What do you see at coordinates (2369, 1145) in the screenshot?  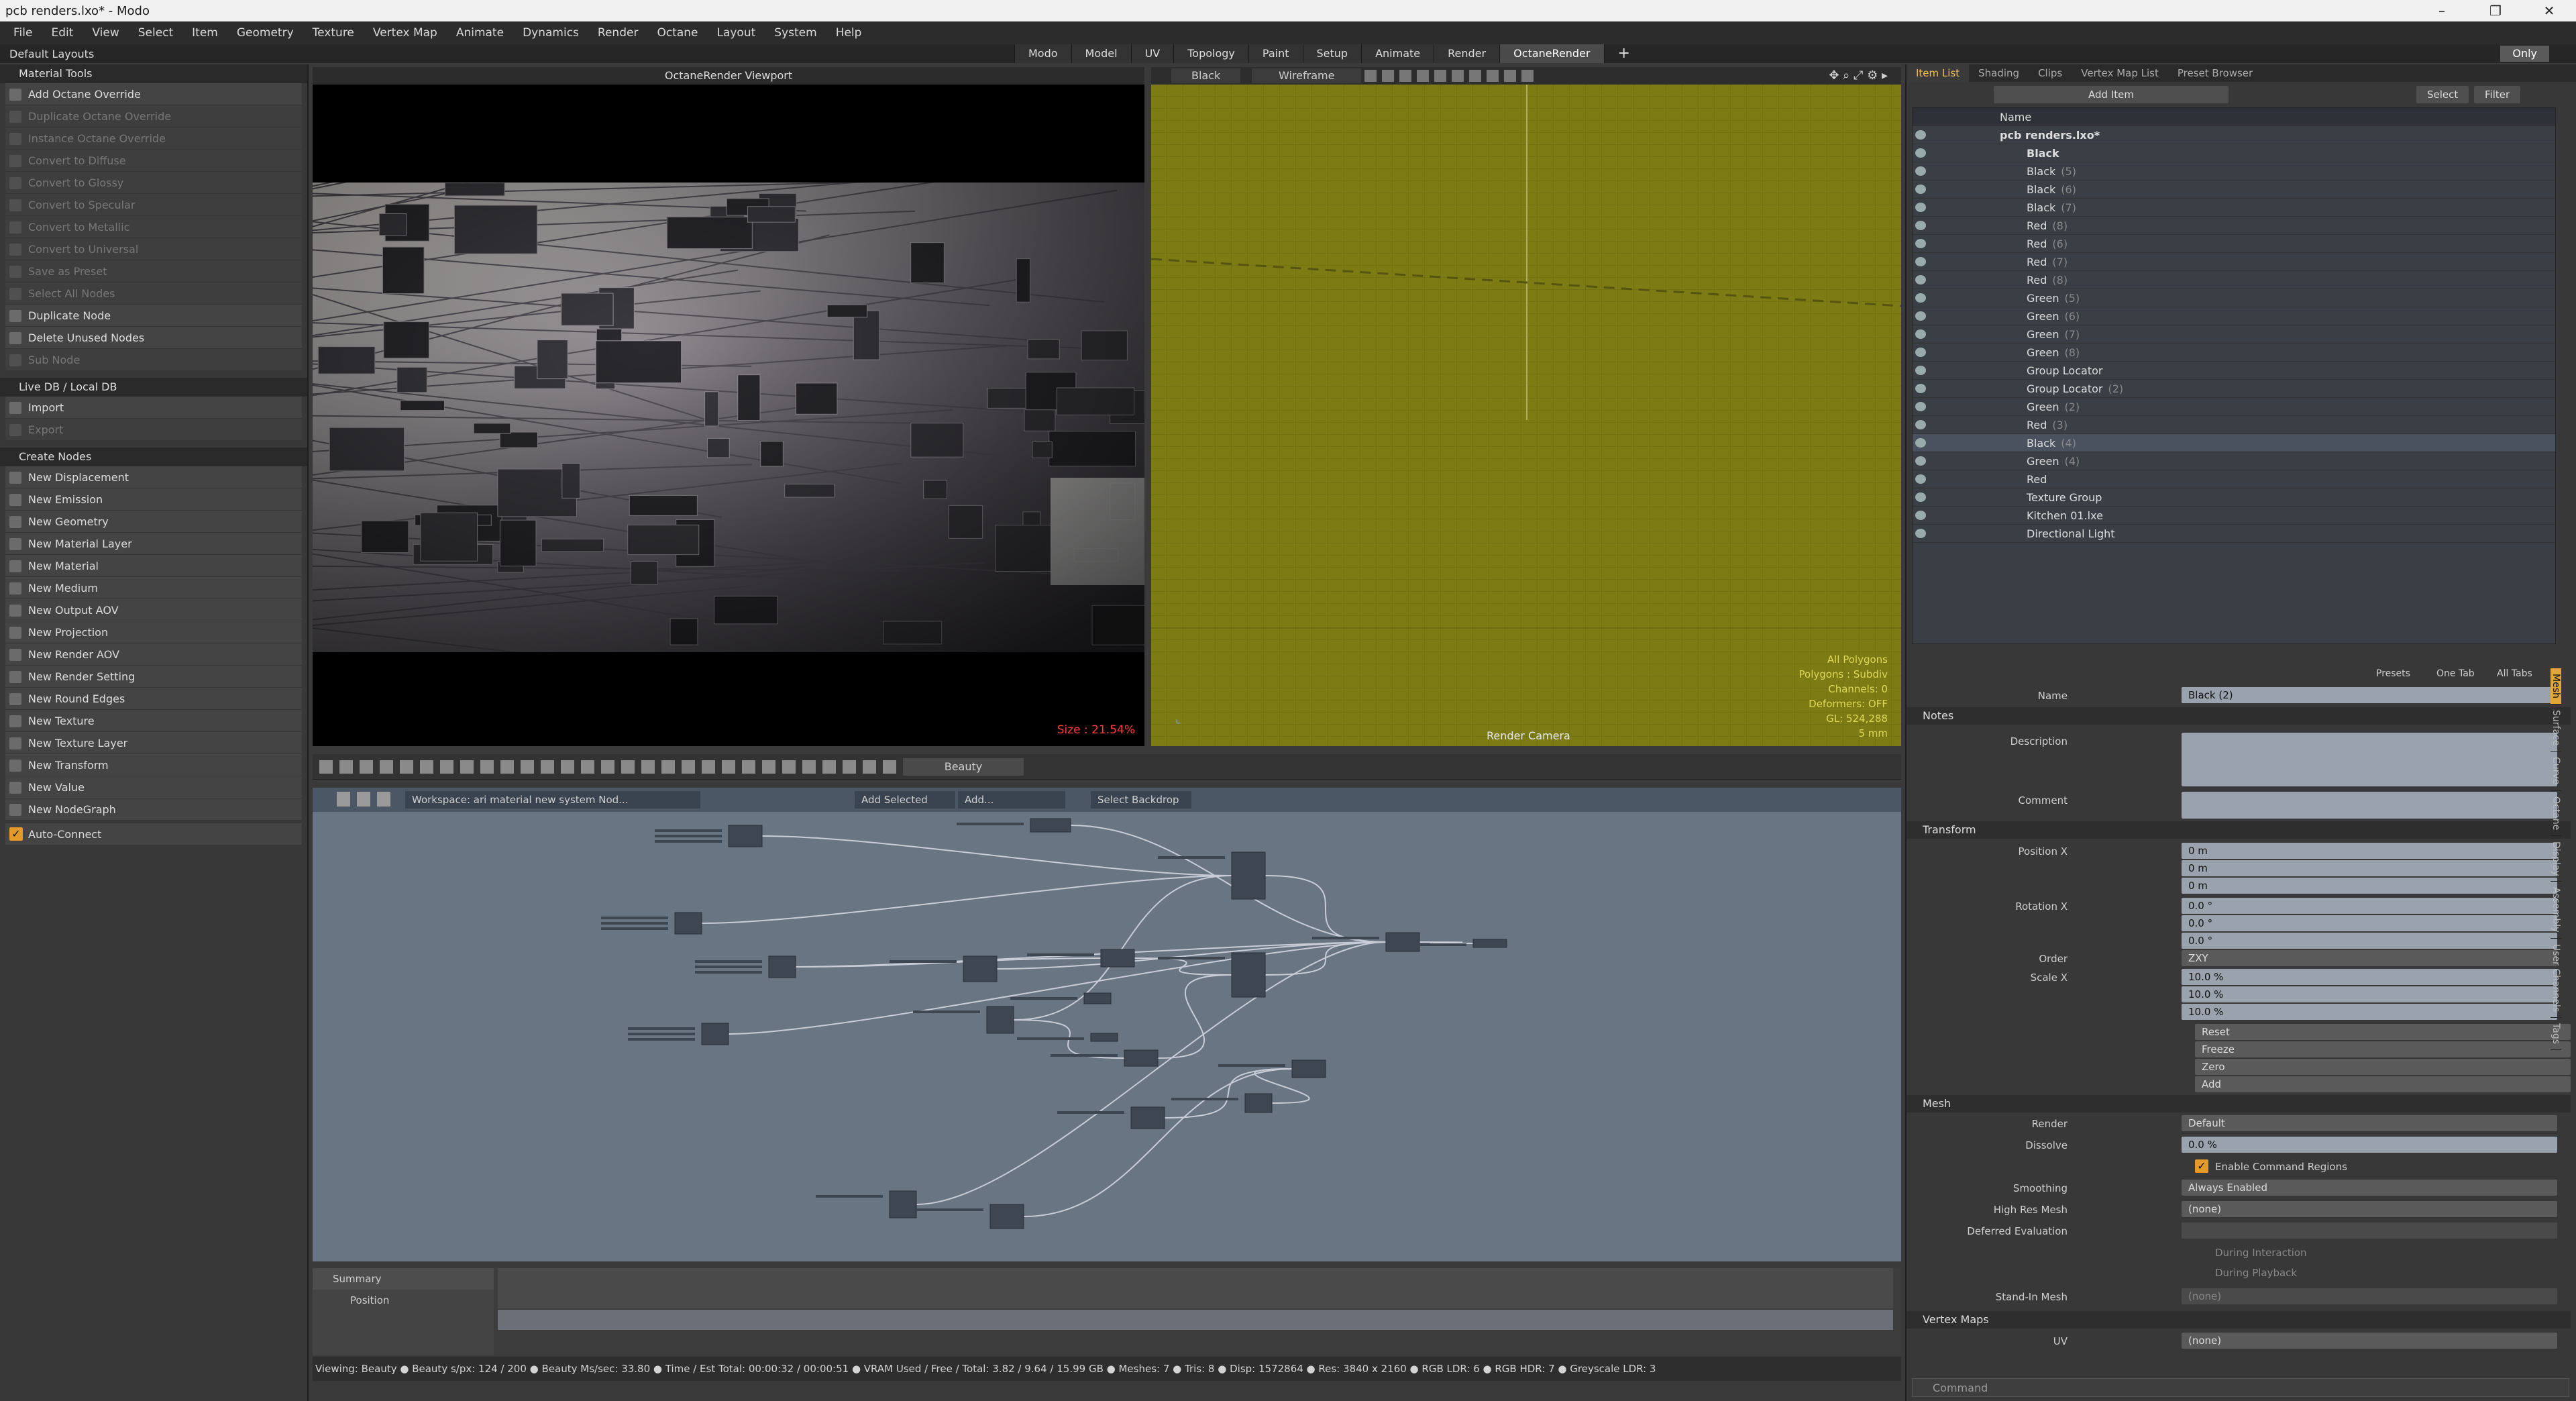 I see `dissolve-field-value: 0.0 %` at bounding box center [2369, 1145].